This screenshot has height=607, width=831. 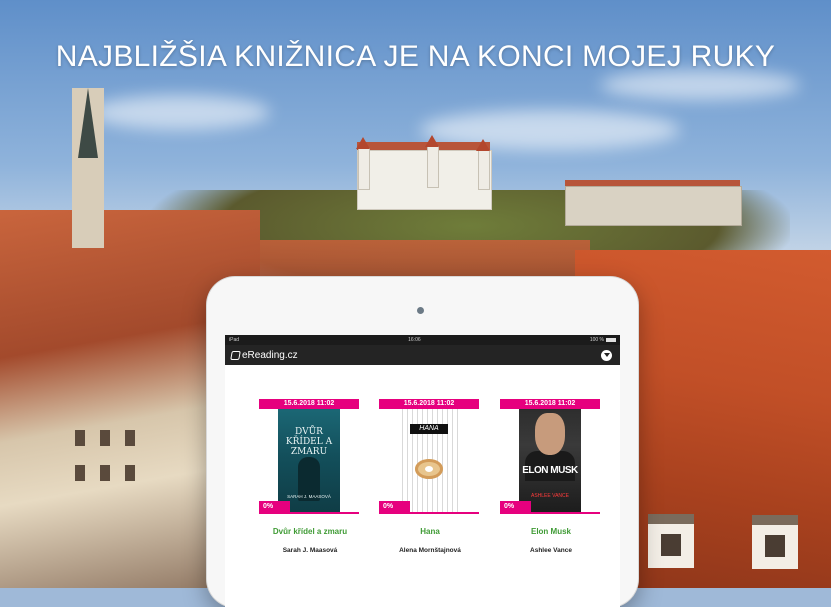 What do you see at coordinates (424, 180) in the screenshot?
I see `bratislava-castle` at bounding box center [424, 180].